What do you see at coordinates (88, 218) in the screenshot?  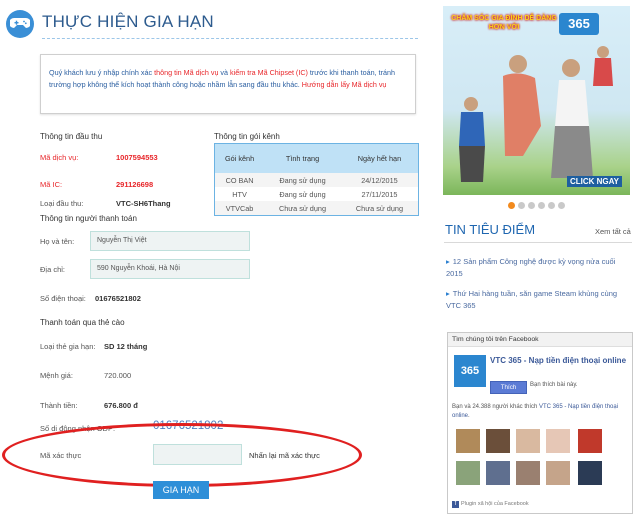 I see `payer-section-title: Thông tin người thanh toán` at bounding box center [88, 218].